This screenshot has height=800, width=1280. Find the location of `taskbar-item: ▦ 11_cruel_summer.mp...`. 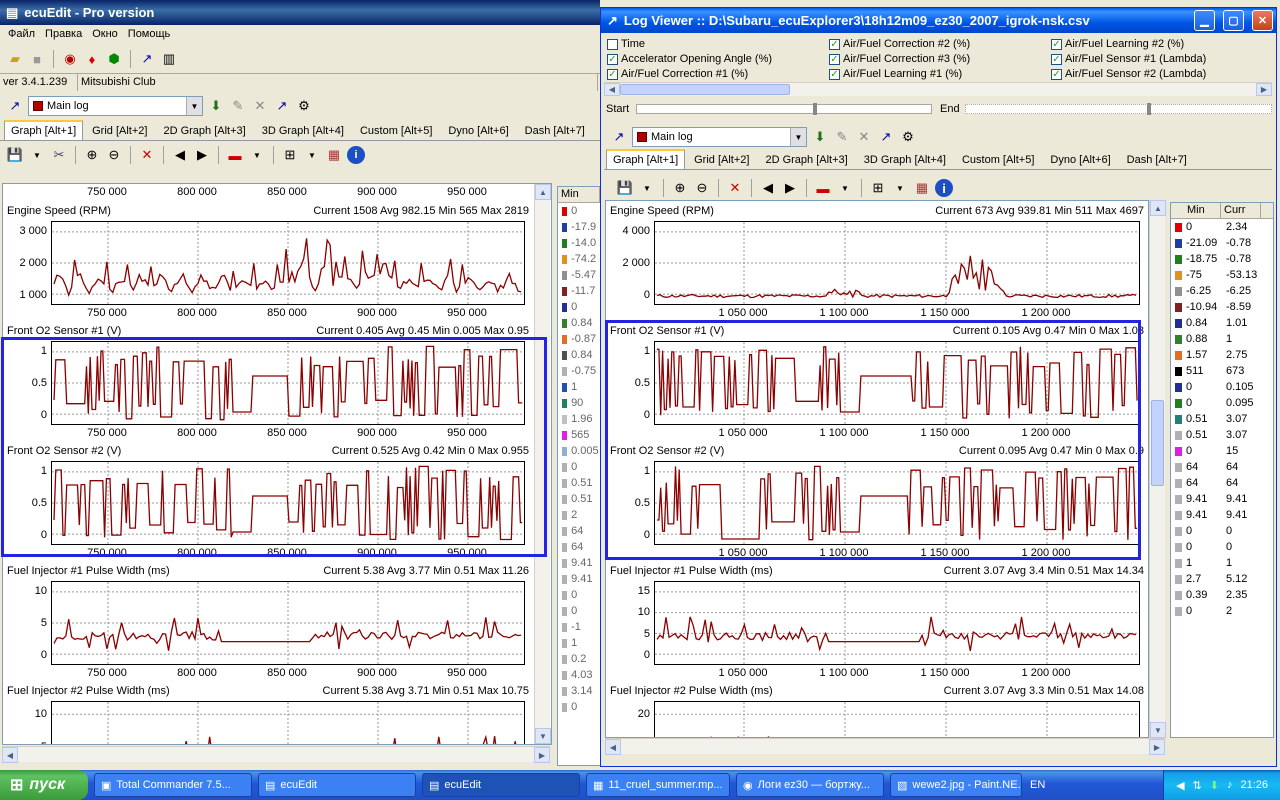

taskbar-item: ▦ 11_cruel_summer.mp... is located at coordinates (658, 785).